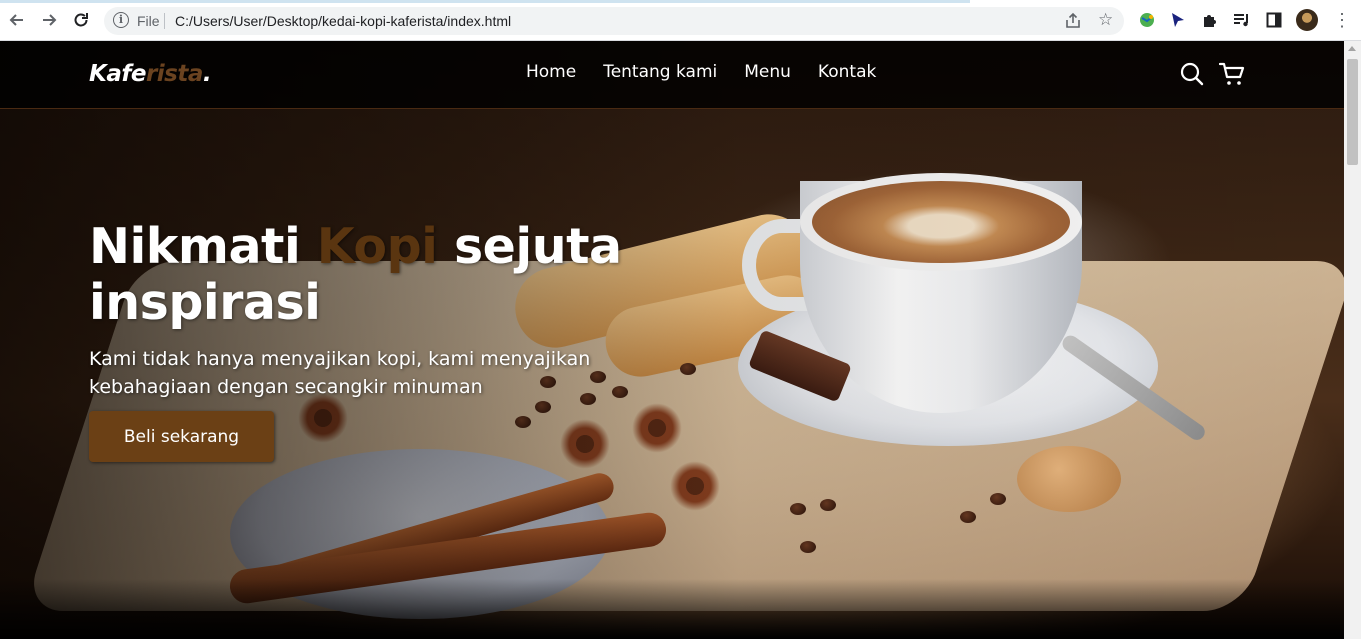 This screenshot has height=639, width=1361. I want to click on side-panel-icon, so click(1274, 20).